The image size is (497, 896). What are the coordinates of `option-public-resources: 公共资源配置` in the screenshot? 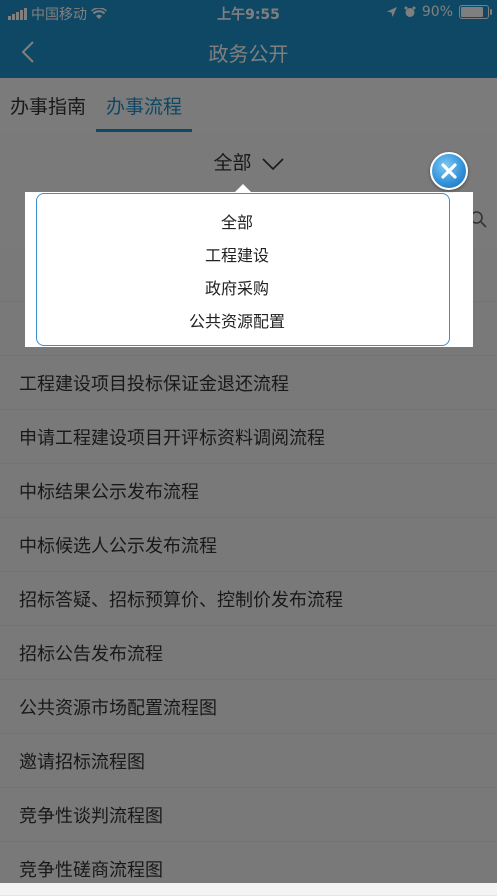 It's located at (237, 320).